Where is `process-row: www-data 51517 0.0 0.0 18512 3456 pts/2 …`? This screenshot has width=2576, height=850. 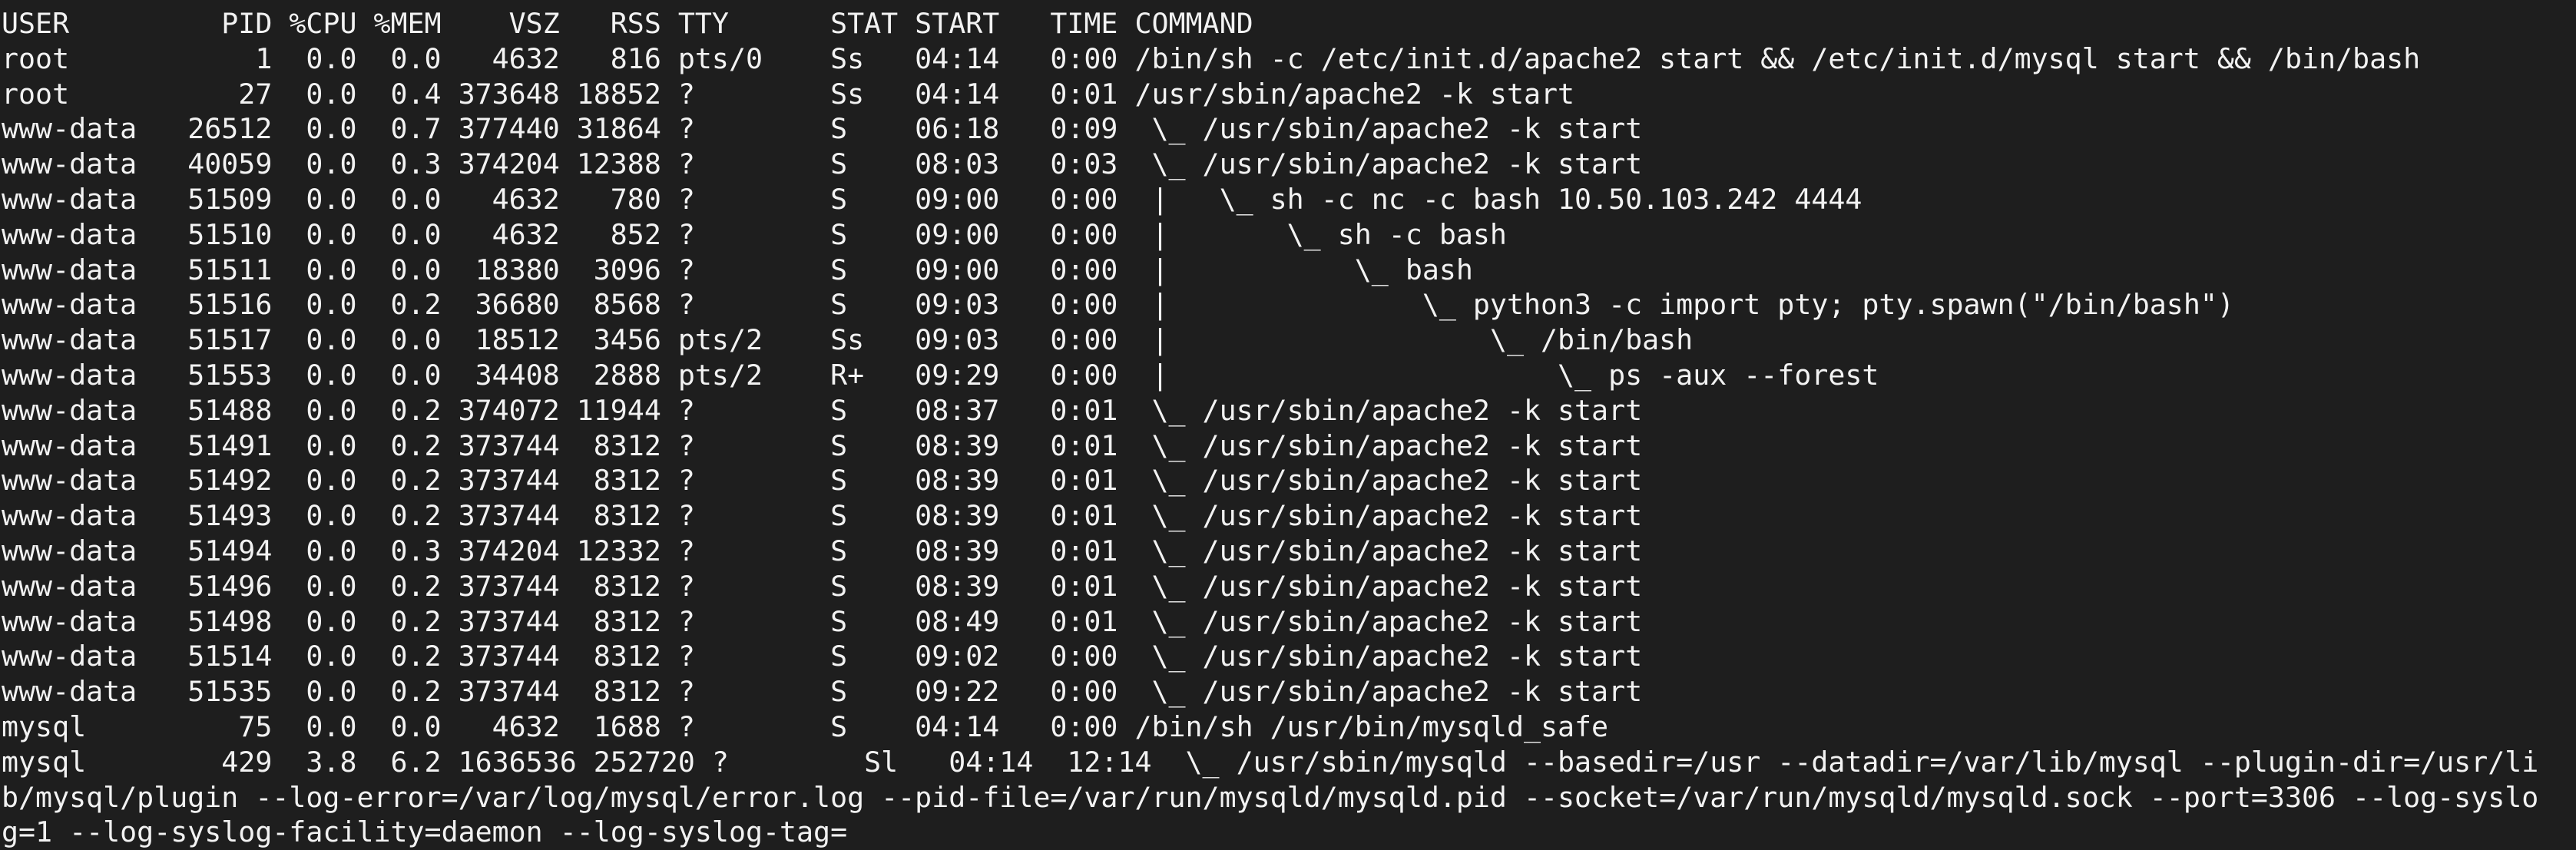 process-row: www-data 51517 0.0 0.0 18512 3456 pts/2 … is located at coordinates (848, 340).